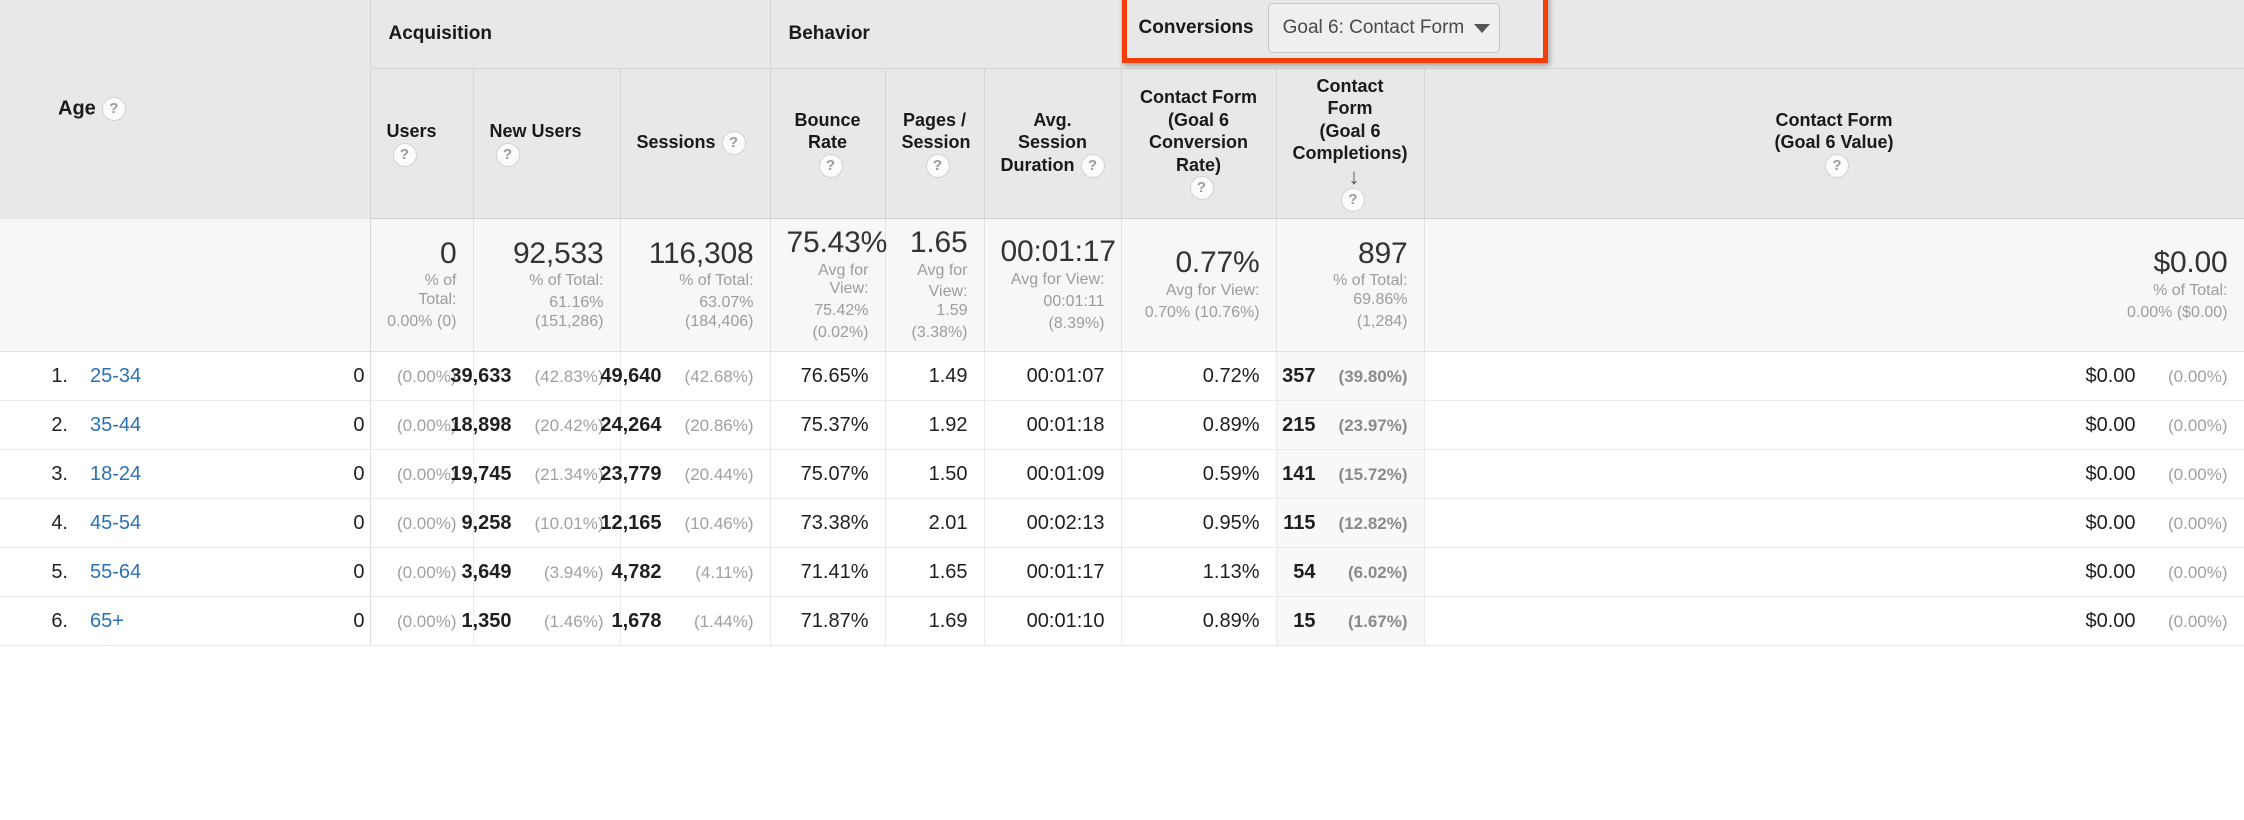 The image size is (2244, 820). Describe the element at coordinates (1682, 34) in the screenshot. I see `group-header-conversions: Conversions Goal 6: Contact Form` at that location.